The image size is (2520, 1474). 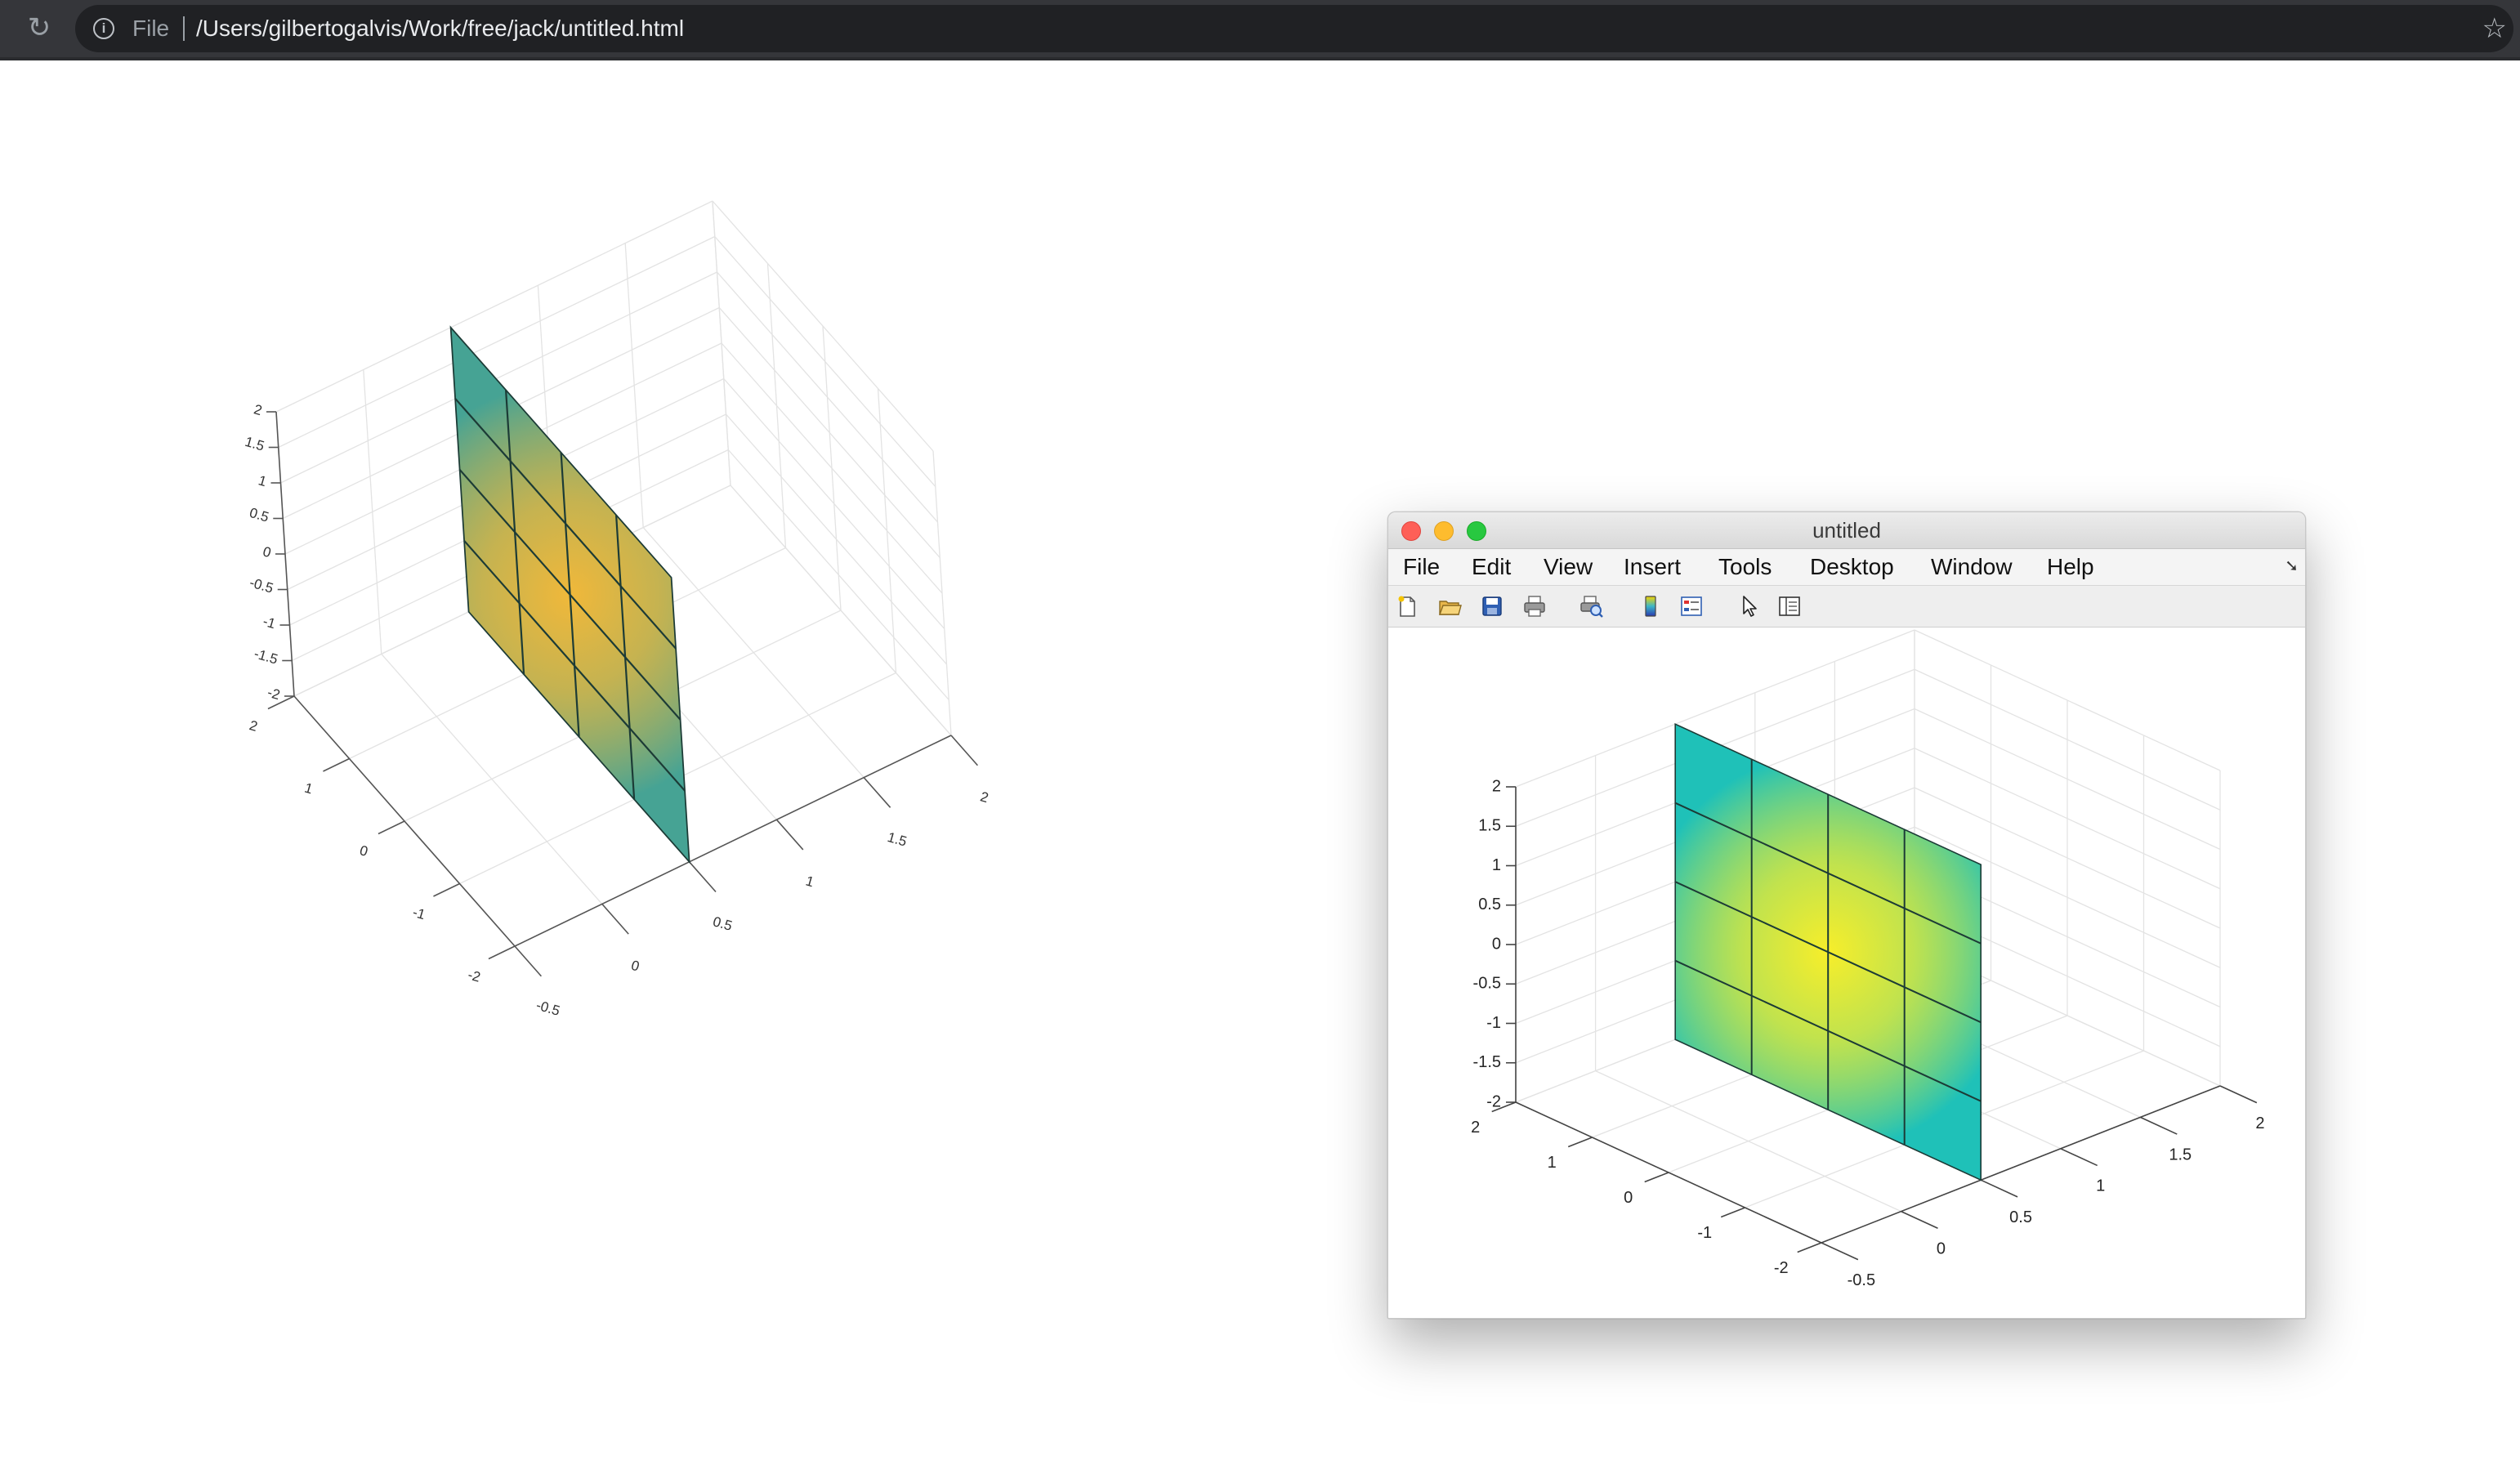 What do you see at coordinates (1492, 567) in the screenshot?
I see `menu-edit: Edit` at bounding box center [1492, 567].